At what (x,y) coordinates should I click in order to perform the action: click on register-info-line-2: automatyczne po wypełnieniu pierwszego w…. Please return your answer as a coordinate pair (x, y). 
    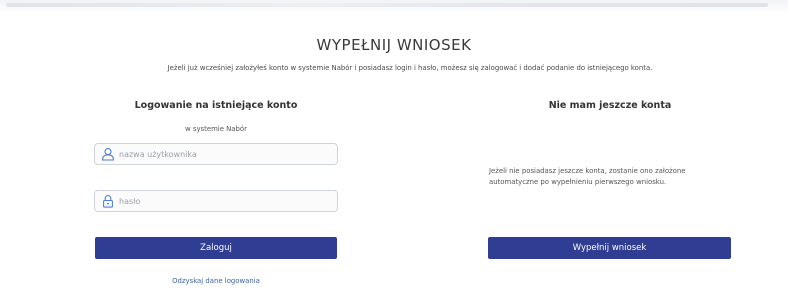
    Looking at the image, I should click on (578, 182).